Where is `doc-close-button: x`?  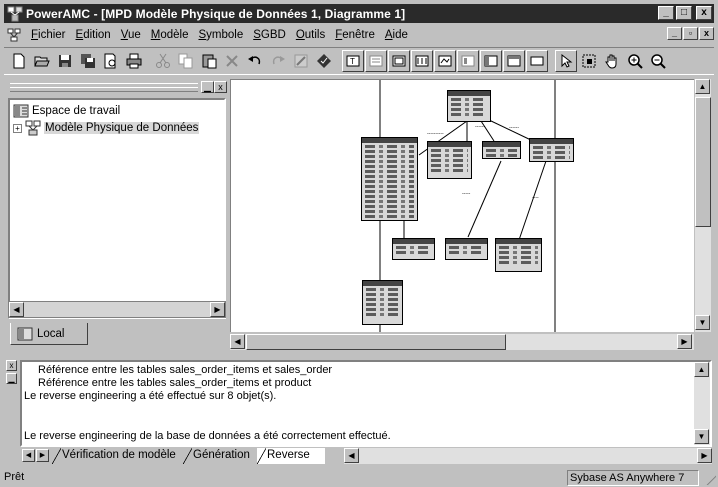
doc-close-button: x is located at coordinates (706, 33).